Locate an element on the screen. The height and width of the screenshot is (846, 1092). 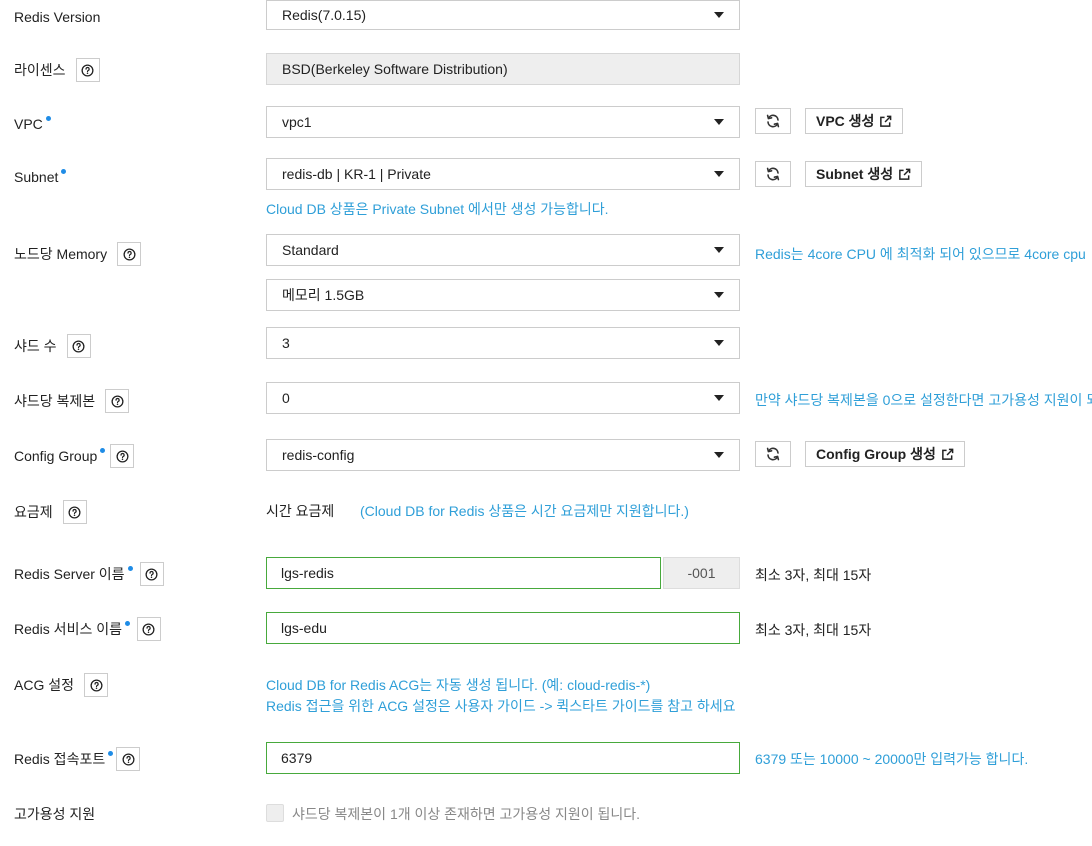
shard-replica-select: 0 is located at coordinates (503, 398).